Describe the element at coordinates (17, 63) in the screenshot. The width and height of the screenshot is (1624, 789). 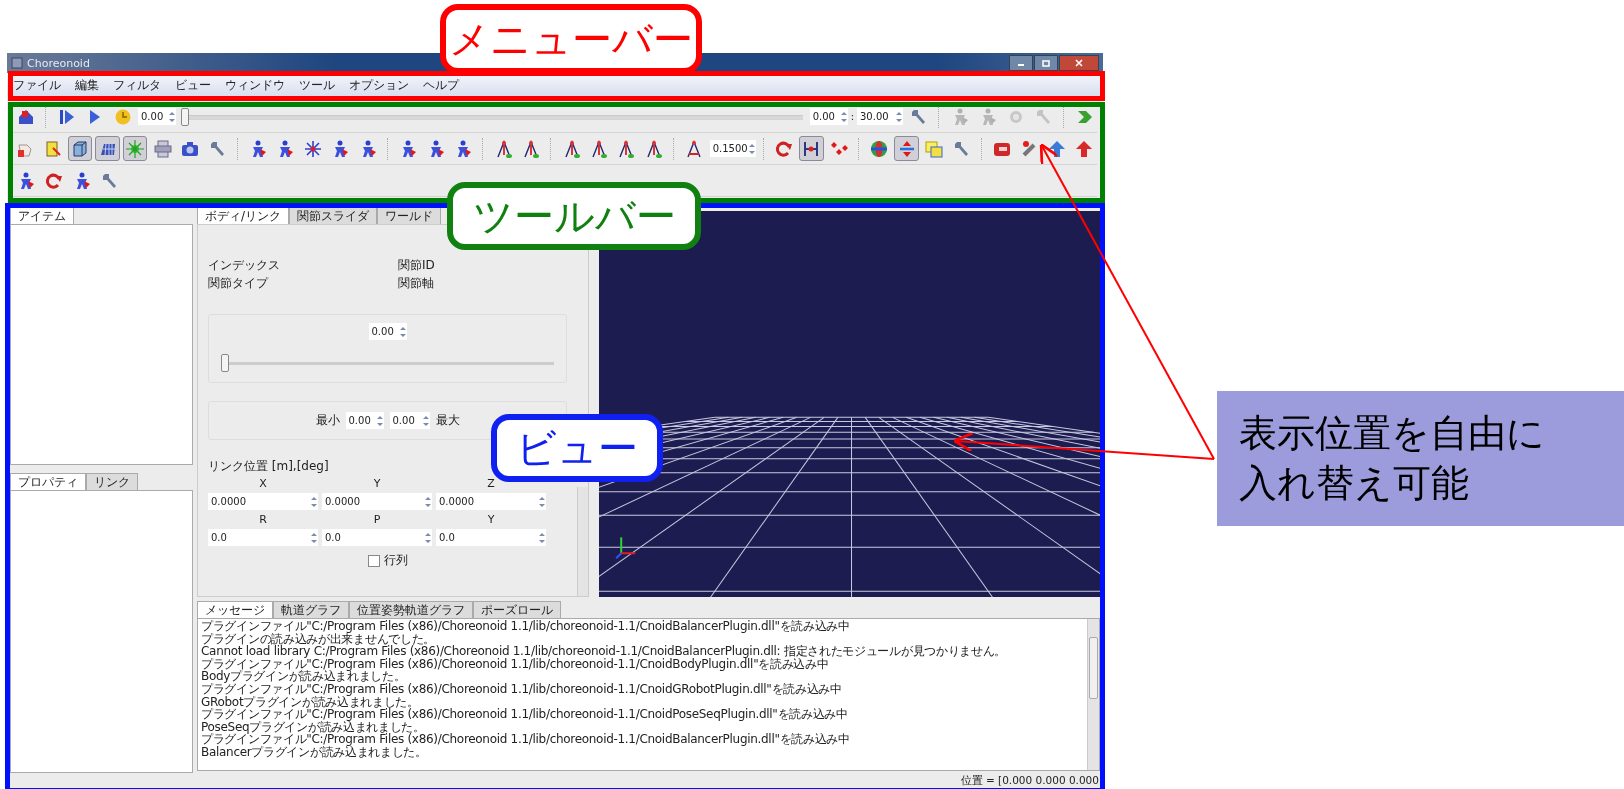
I see `app-icon` at that location.